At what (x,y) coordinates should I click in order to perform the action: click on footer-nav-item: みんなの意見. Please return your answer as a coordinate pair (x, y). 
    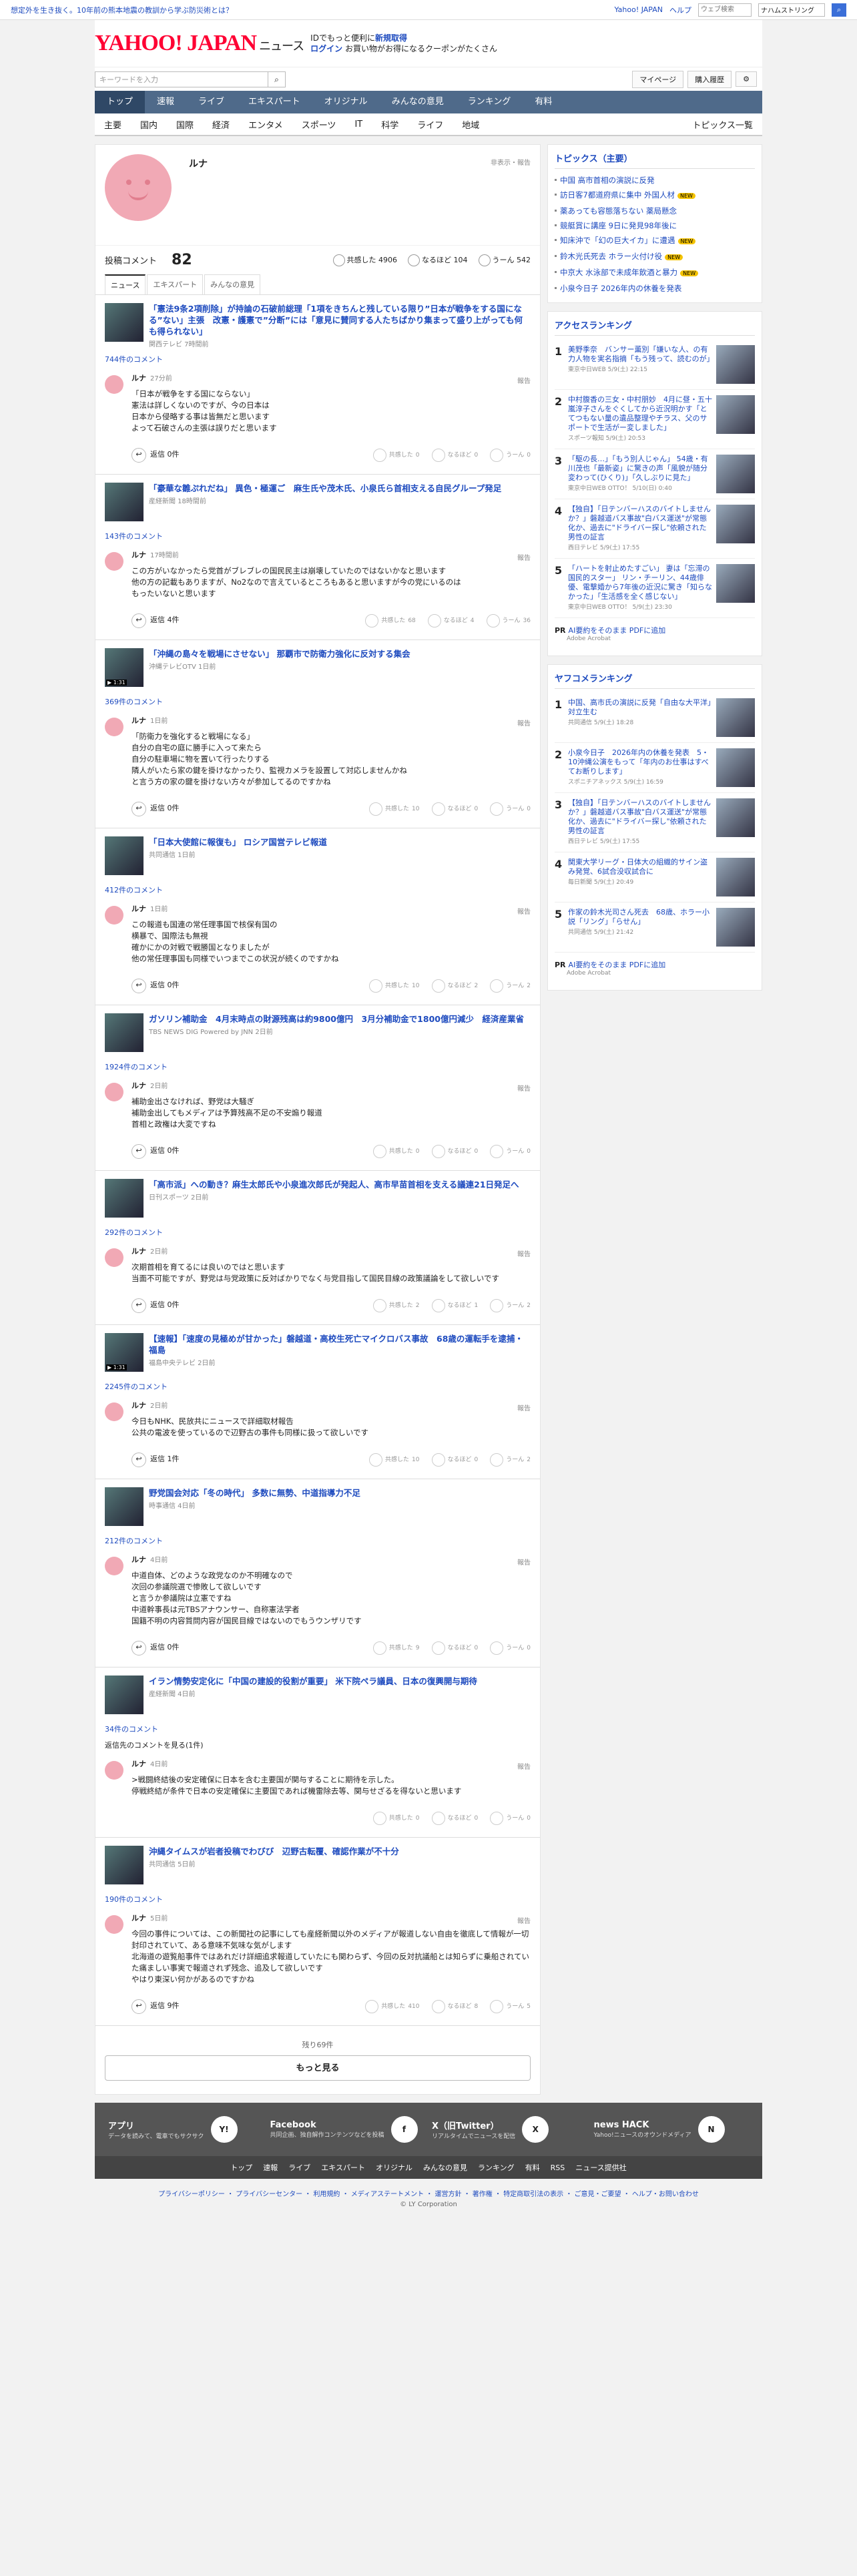
    Looking at the image, I should click on (445, 2167).